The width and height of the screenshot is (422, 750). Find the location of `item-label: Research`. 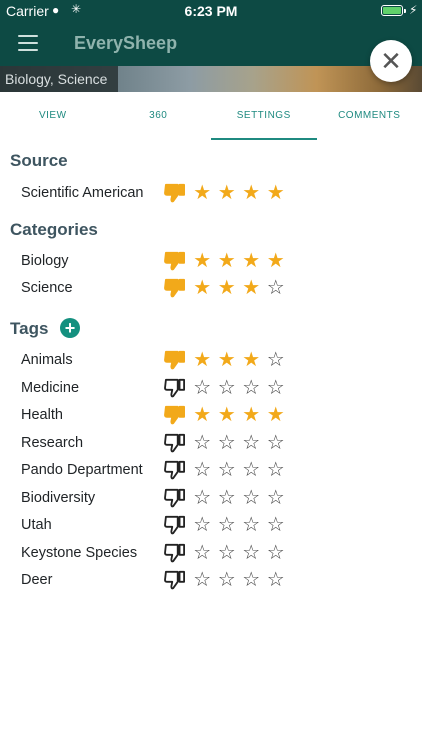

item-label: Research is located at coordinates (52, 443).